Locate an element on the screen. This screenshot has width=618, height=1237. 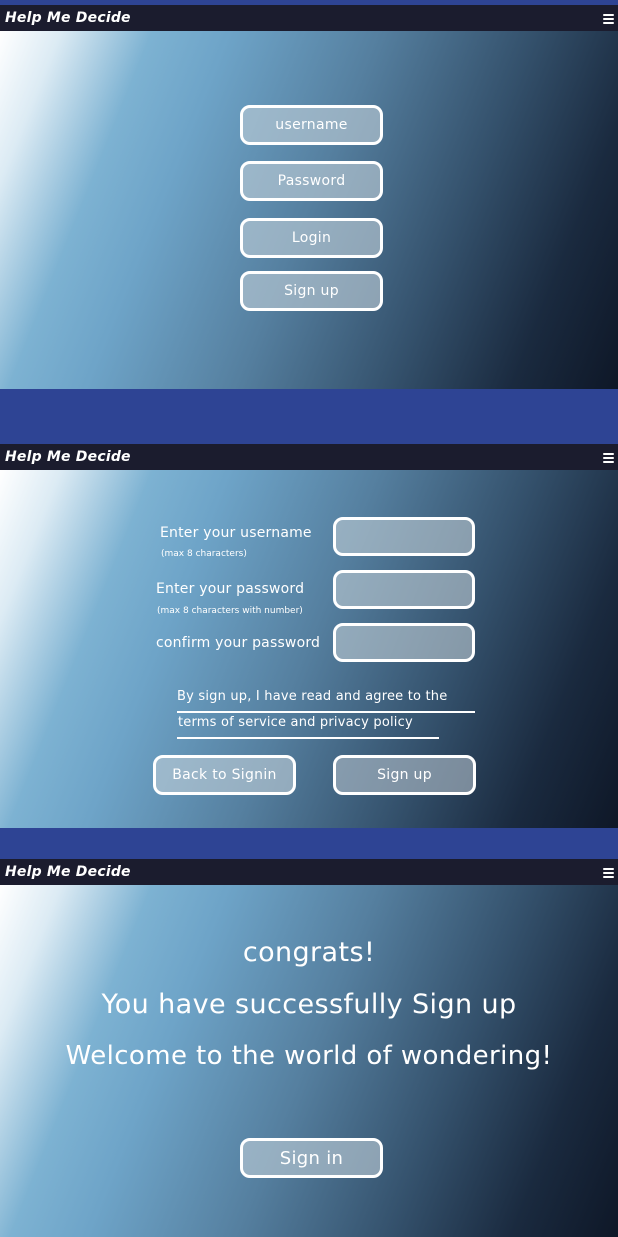
password-field is located at coordinates (404, 589).